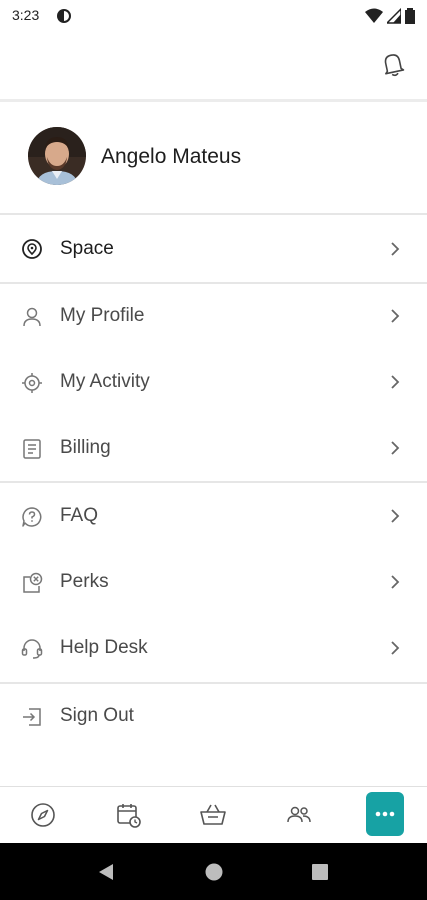 The width and height of the screenshot is (427, 900). I want to click on profile-row: Angelo Mateus, so click(213, 156).